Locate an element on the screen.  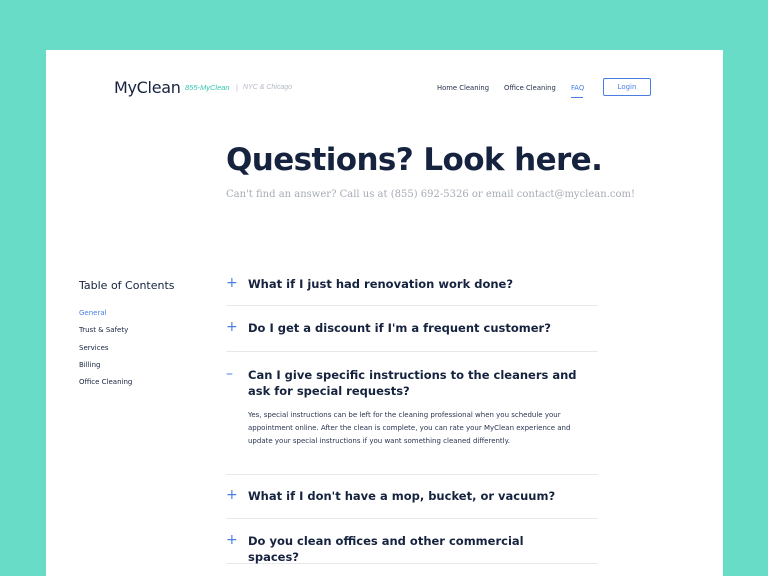
login-button: Login is located at coordinates (627, 87).